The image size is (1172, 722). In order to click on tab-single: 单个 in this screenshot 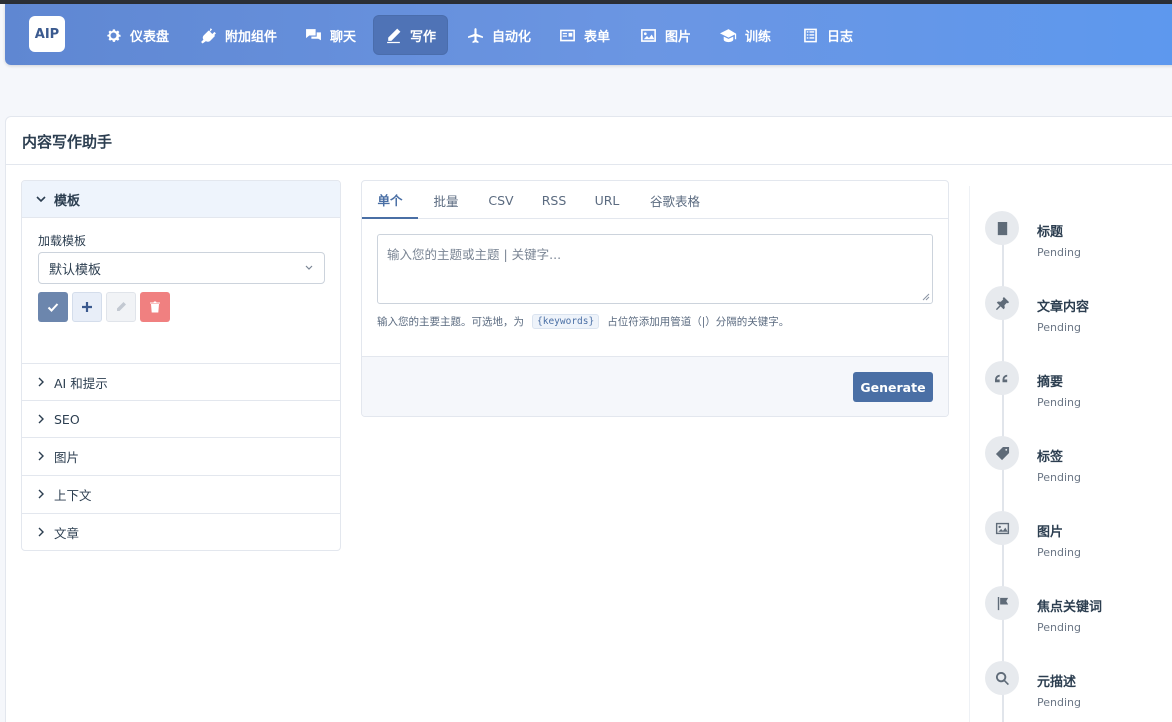, I will do `click(390, 200)`.